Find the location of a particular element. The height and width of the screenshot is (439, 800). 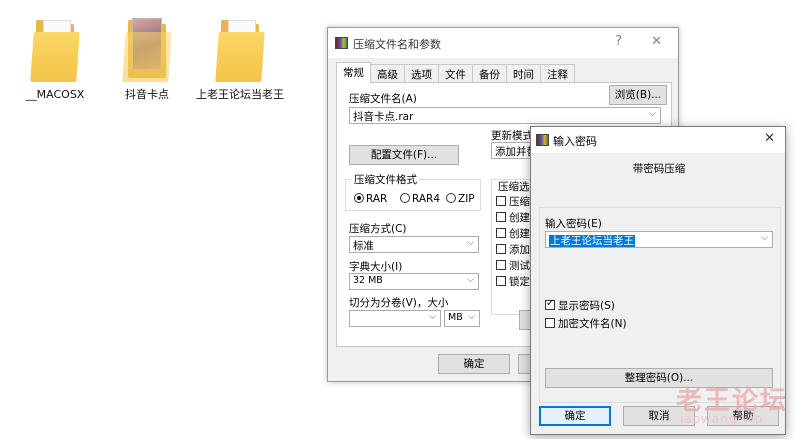

show-password-label: 显示密码(S) is located at coordinates (586, 306).